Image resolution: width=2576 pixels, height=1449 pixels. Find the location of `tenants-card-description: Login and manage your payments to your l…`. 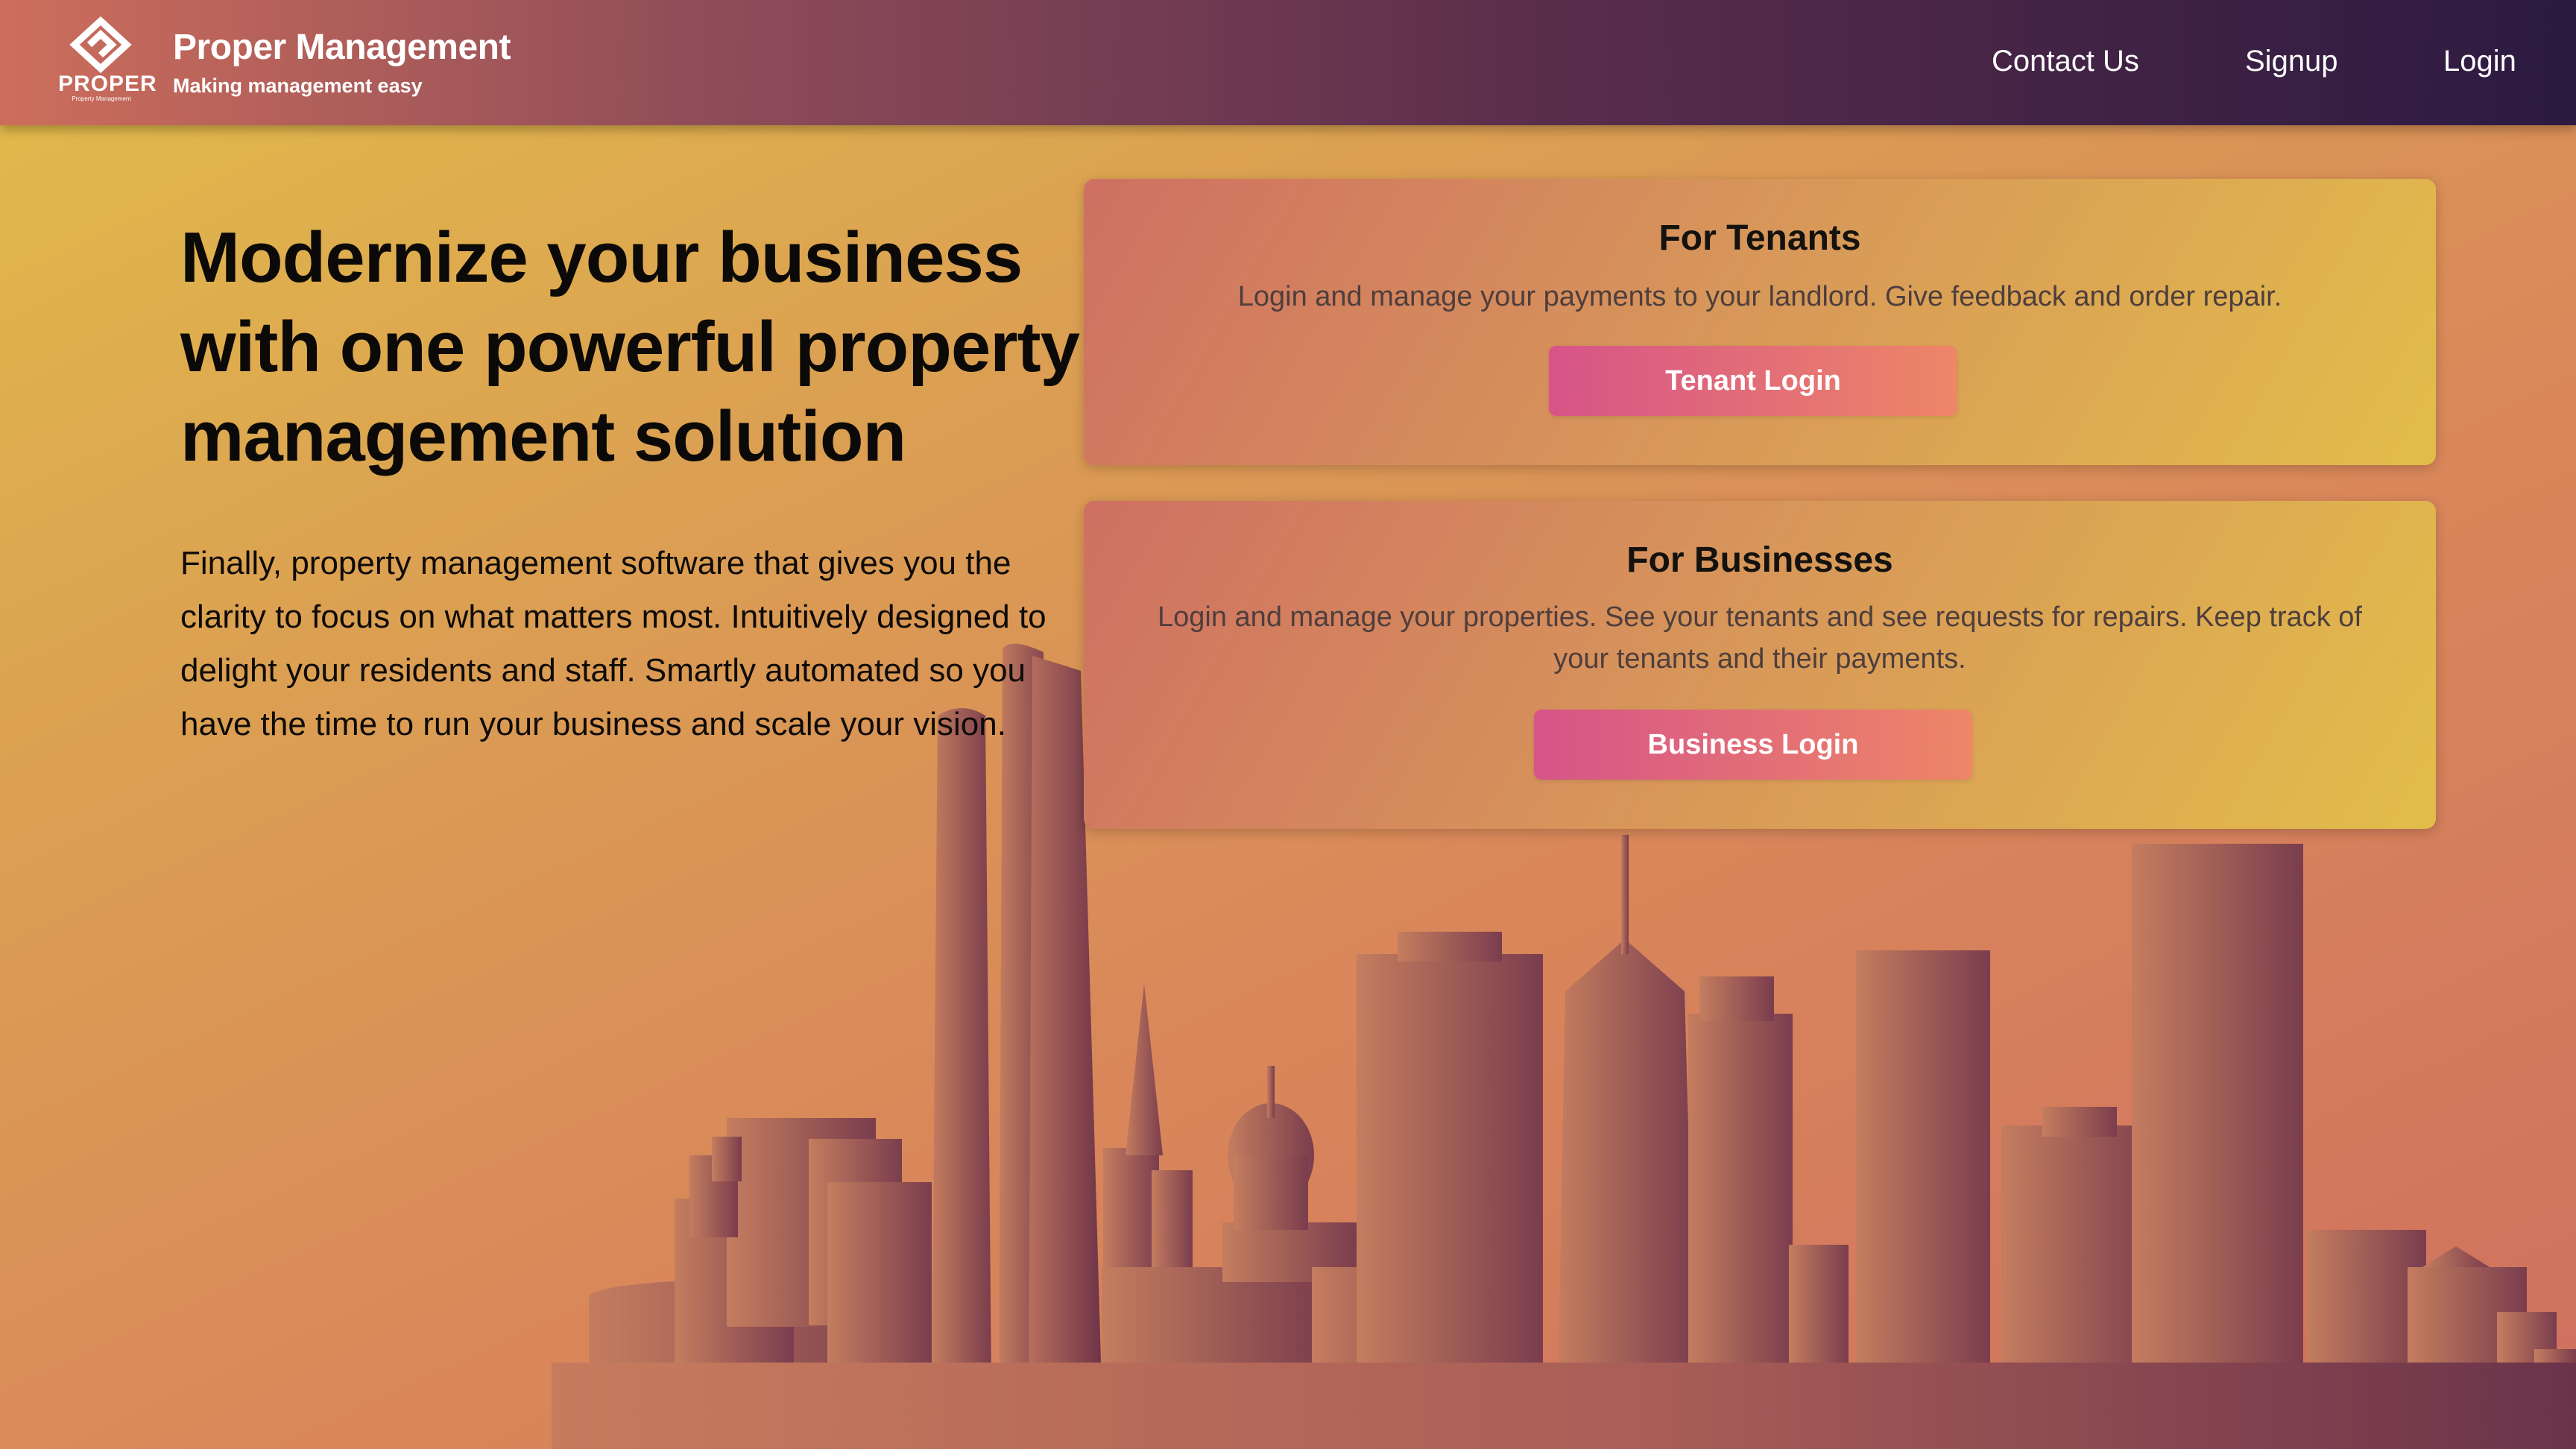

tenants-card-description: Login and manage your payments to your l… is located at coordinates (1760, 296).